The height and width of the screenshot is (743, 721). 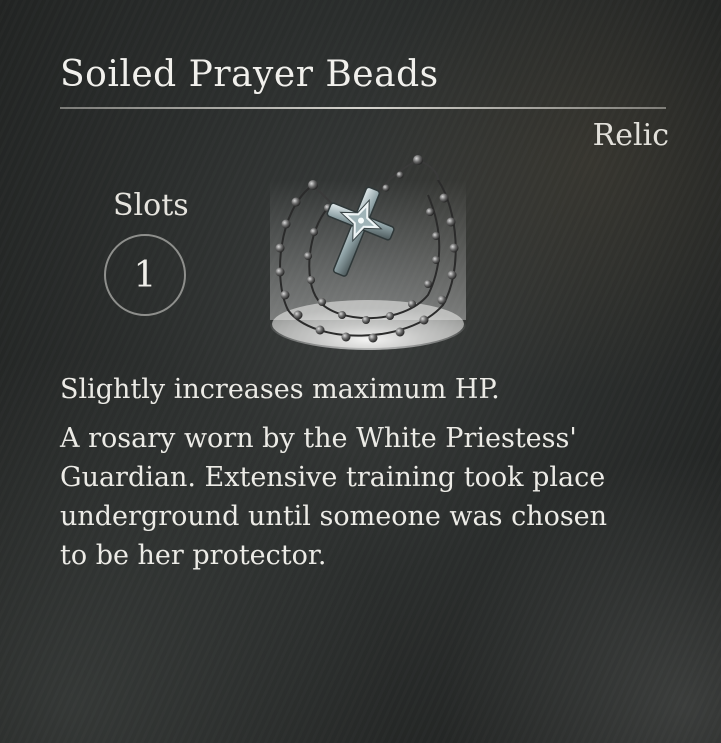 What do you see at coordinates (630, 135) in the screenshot?
I see `item-category: Relic` at bounding box center [630, 135].